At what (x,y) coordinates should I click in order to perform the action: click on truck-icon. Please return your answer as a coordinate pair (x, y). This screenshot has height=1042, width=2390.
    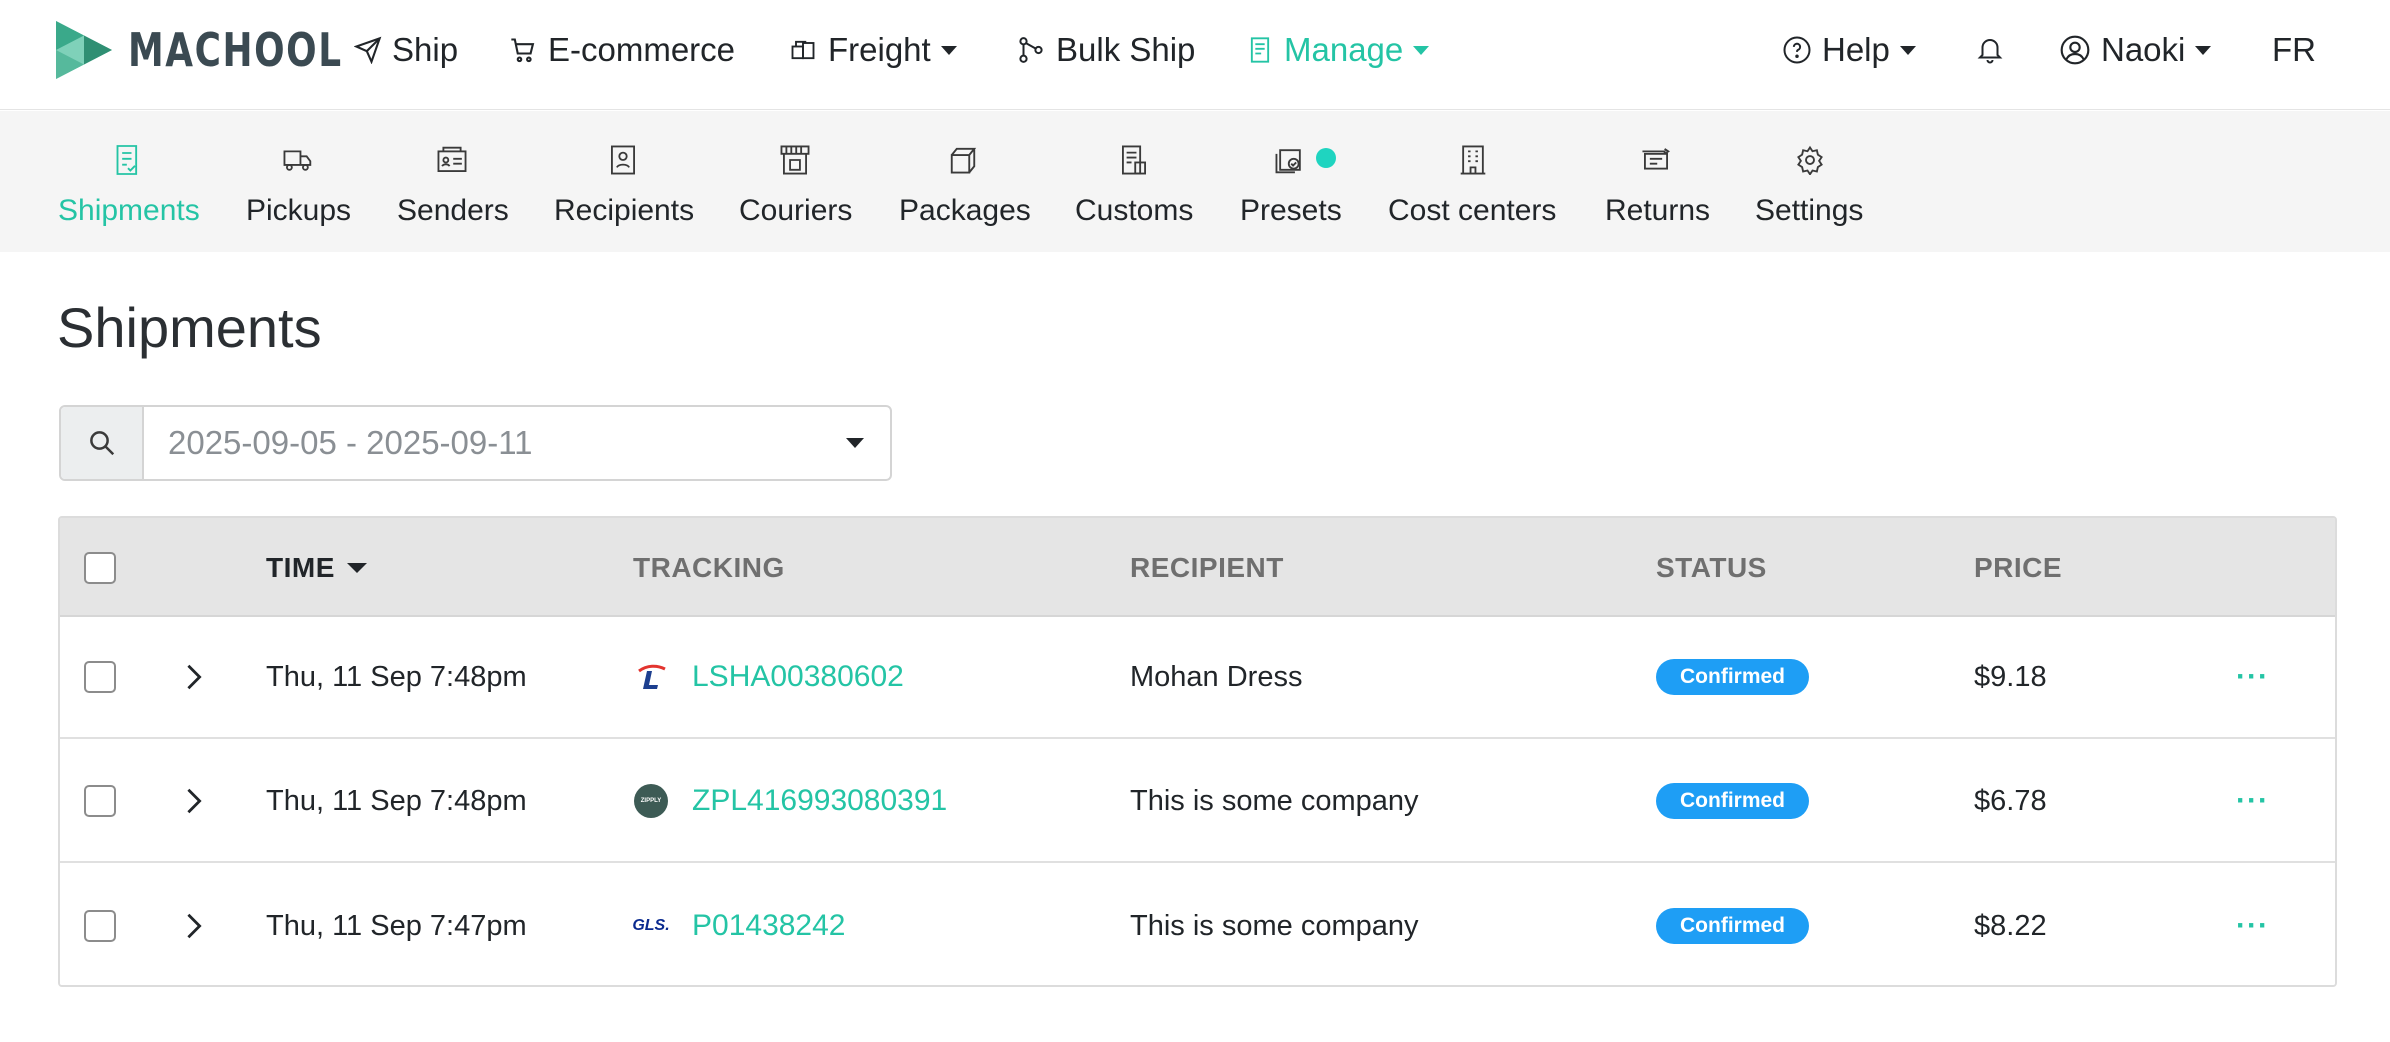
    Looking at the image, I should click on (298, 160).